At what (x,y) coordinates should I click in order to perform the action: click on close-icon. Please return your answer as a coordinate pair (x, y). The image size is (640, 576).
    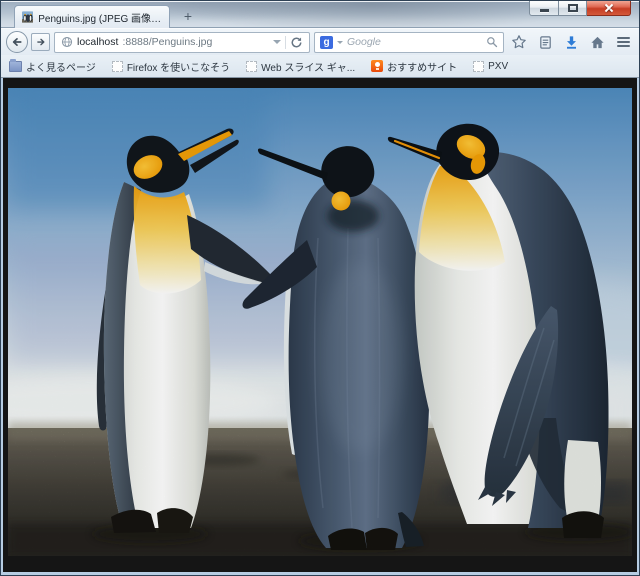
    Looking at the image, I should click on (609, 8).